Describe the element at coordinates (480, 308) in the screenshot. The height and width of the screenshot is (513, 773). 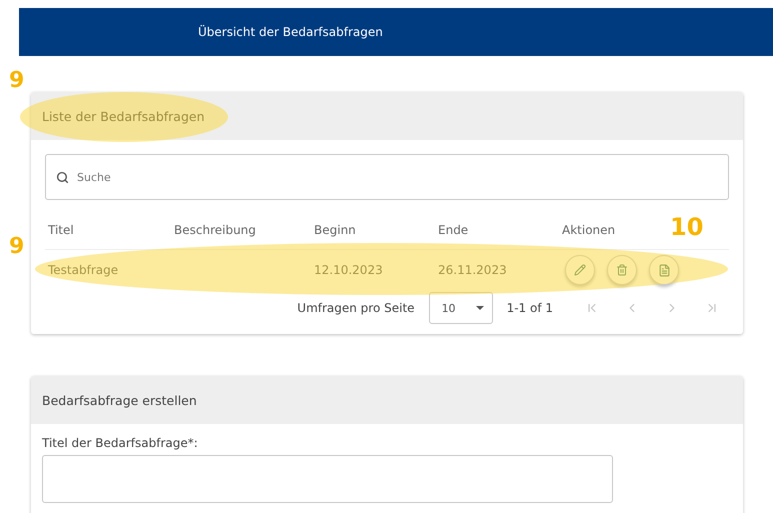
I see `caret-icon` at that location.